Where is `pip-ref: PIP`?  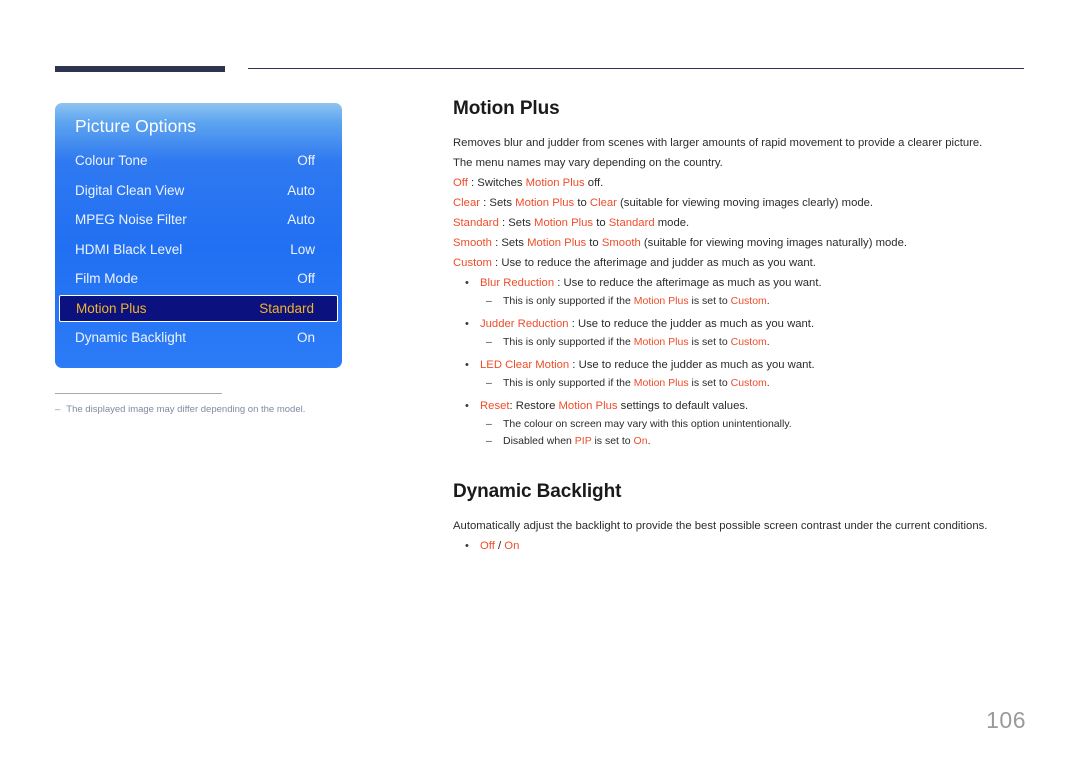 pip-ref: PIP is located at coordinates (583, 441).